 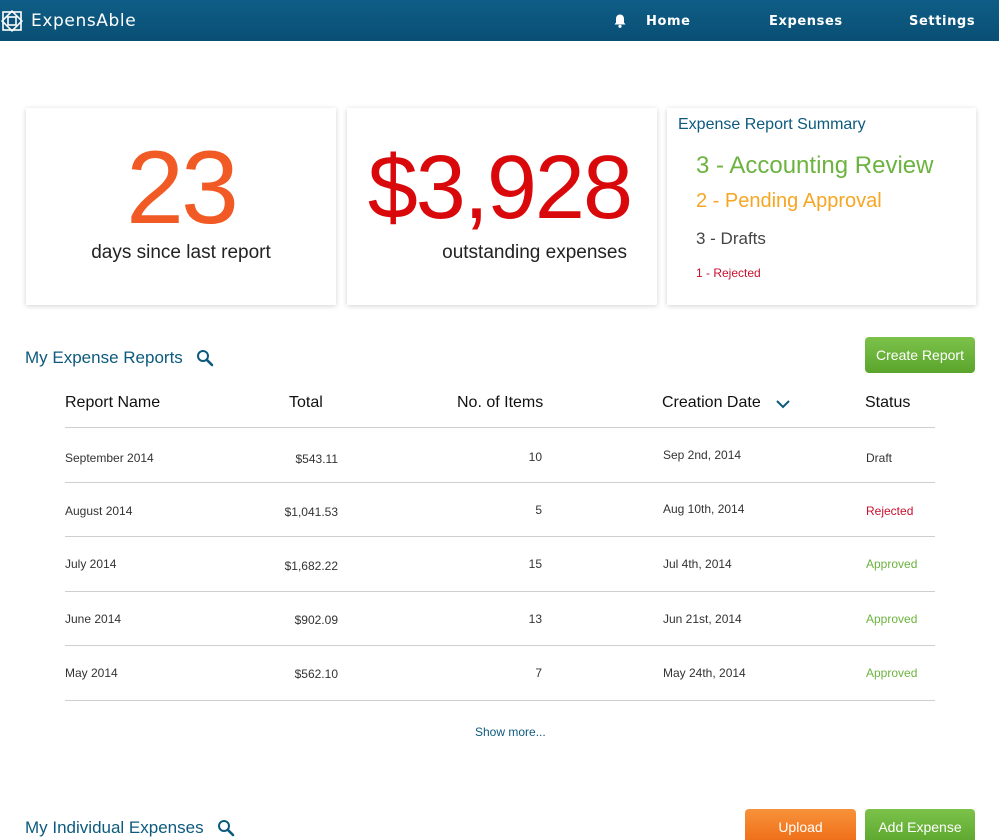 What do you see at coordinates (316, 620) in the screenshot?
I see `table-row-total: $902.09` at bounding box center [316, 620].